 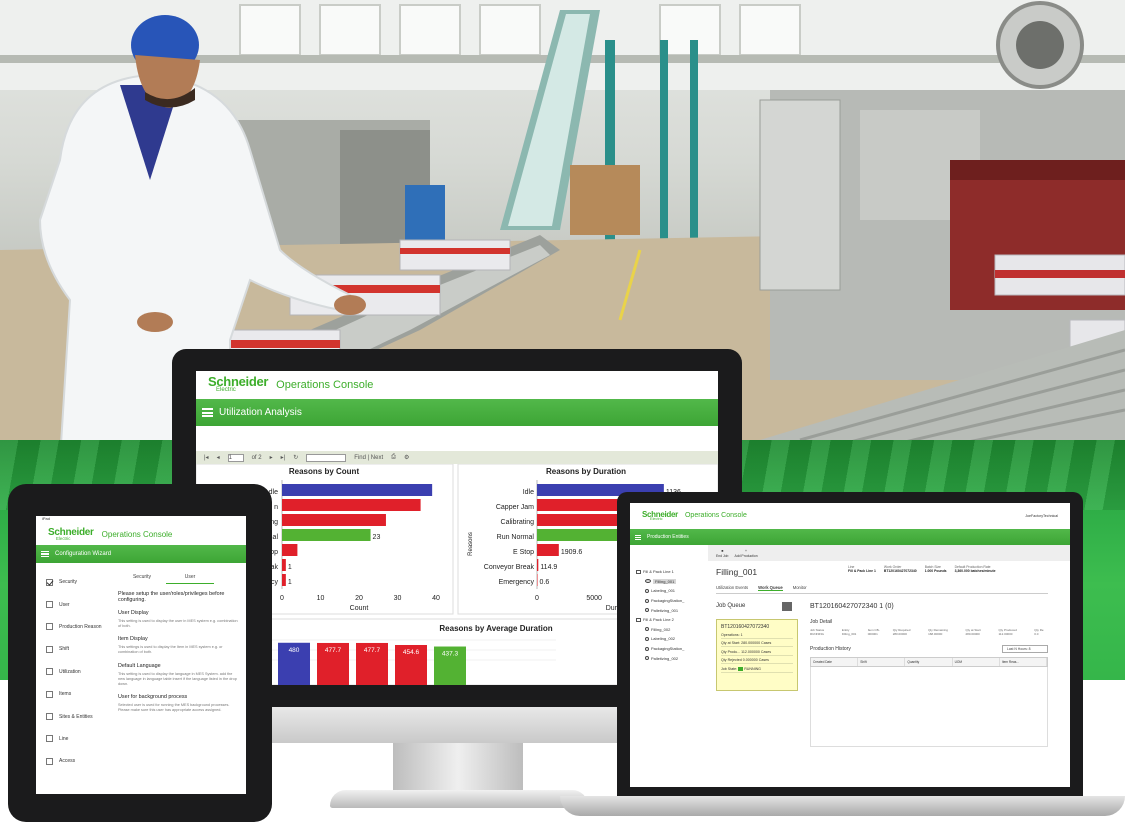 What do you see at coordinates (672, 582) in the screenshot?
I see `tree-node: Filling_001` at bounding box center [672, 582].